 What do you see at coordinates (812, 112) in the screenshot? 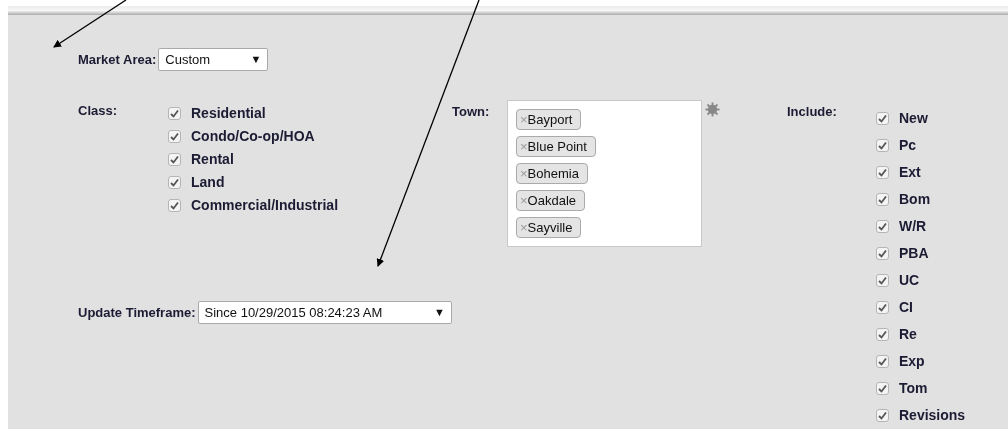
I see `include-label: Include:` at bounding box center [812, 112].